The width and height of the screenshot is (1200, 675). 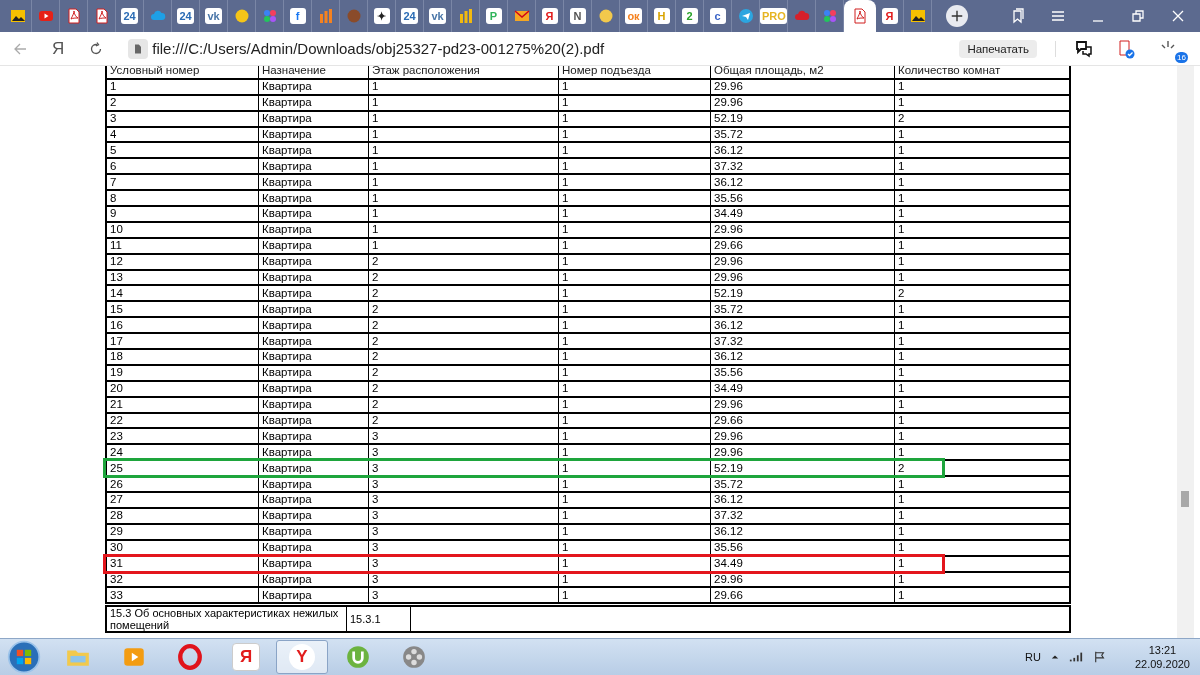 I want to click on restore-icon, so click(x=1138, y=16).